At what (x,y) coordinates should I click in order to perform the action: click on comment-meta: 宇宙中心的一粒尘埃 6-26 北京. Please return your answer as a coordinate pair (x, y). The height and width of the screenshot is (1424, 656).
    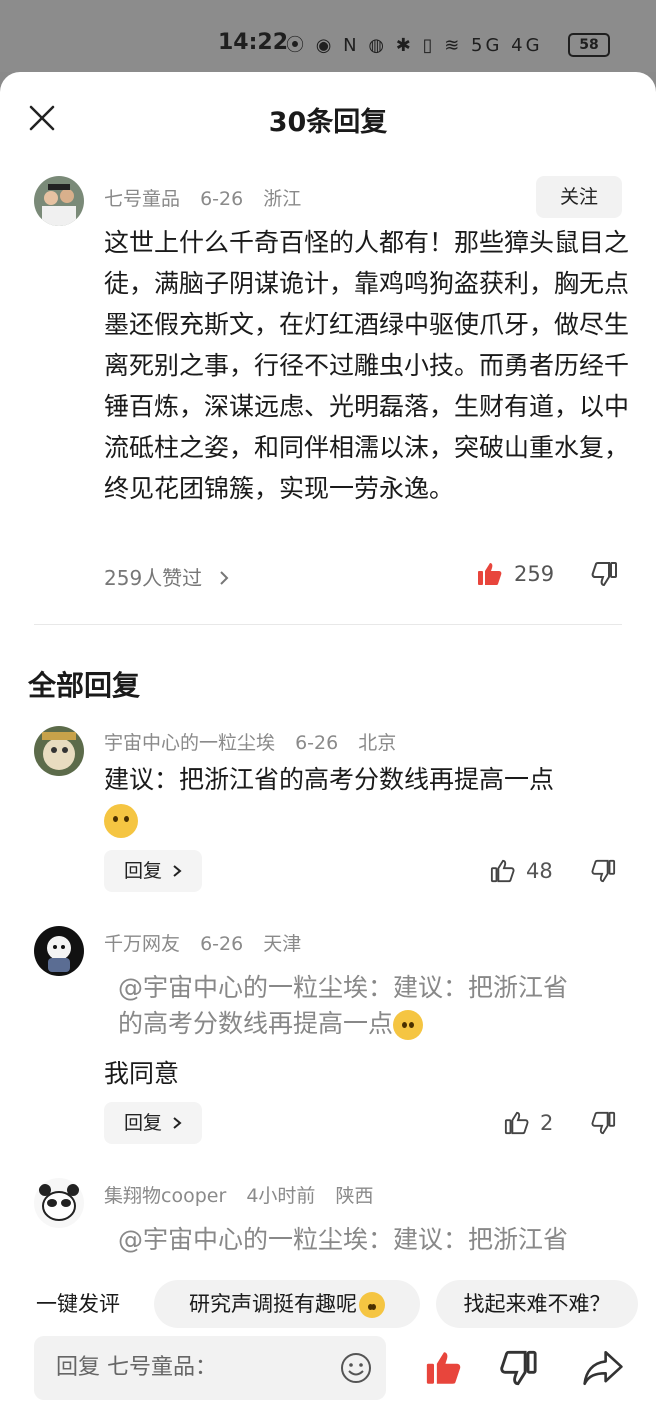
    Looking at the image, I should click on (257, 741).